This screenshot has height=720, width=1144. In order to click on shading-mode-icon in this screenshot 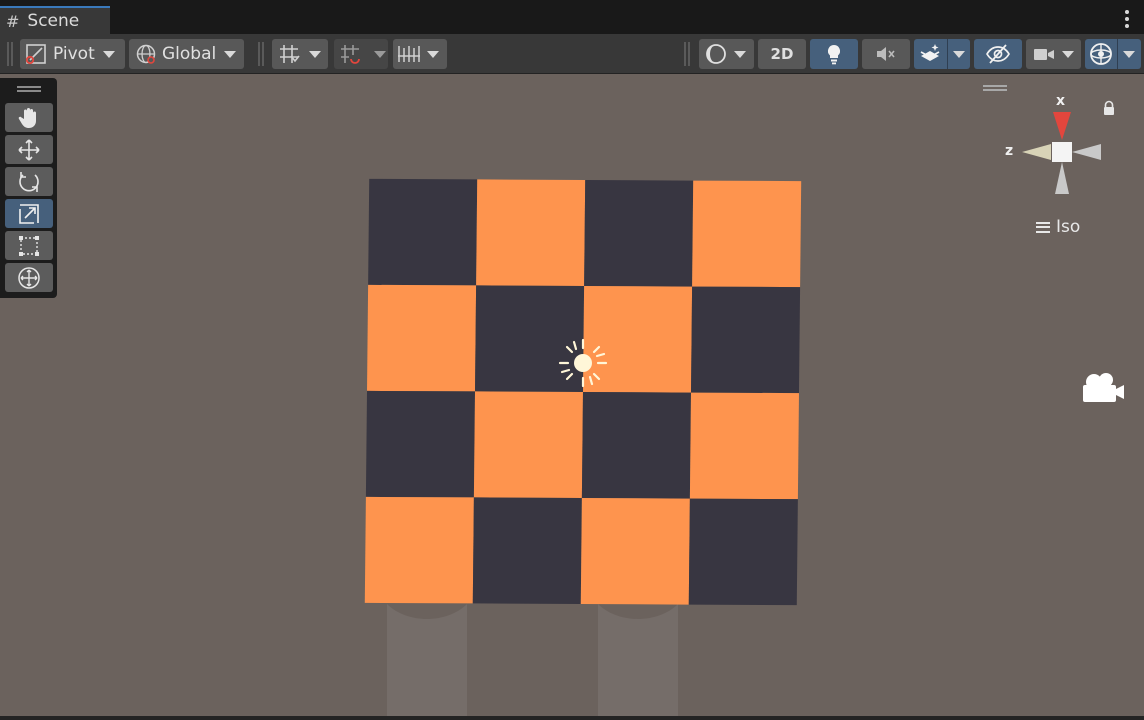, I will do `click(716, 54)`.